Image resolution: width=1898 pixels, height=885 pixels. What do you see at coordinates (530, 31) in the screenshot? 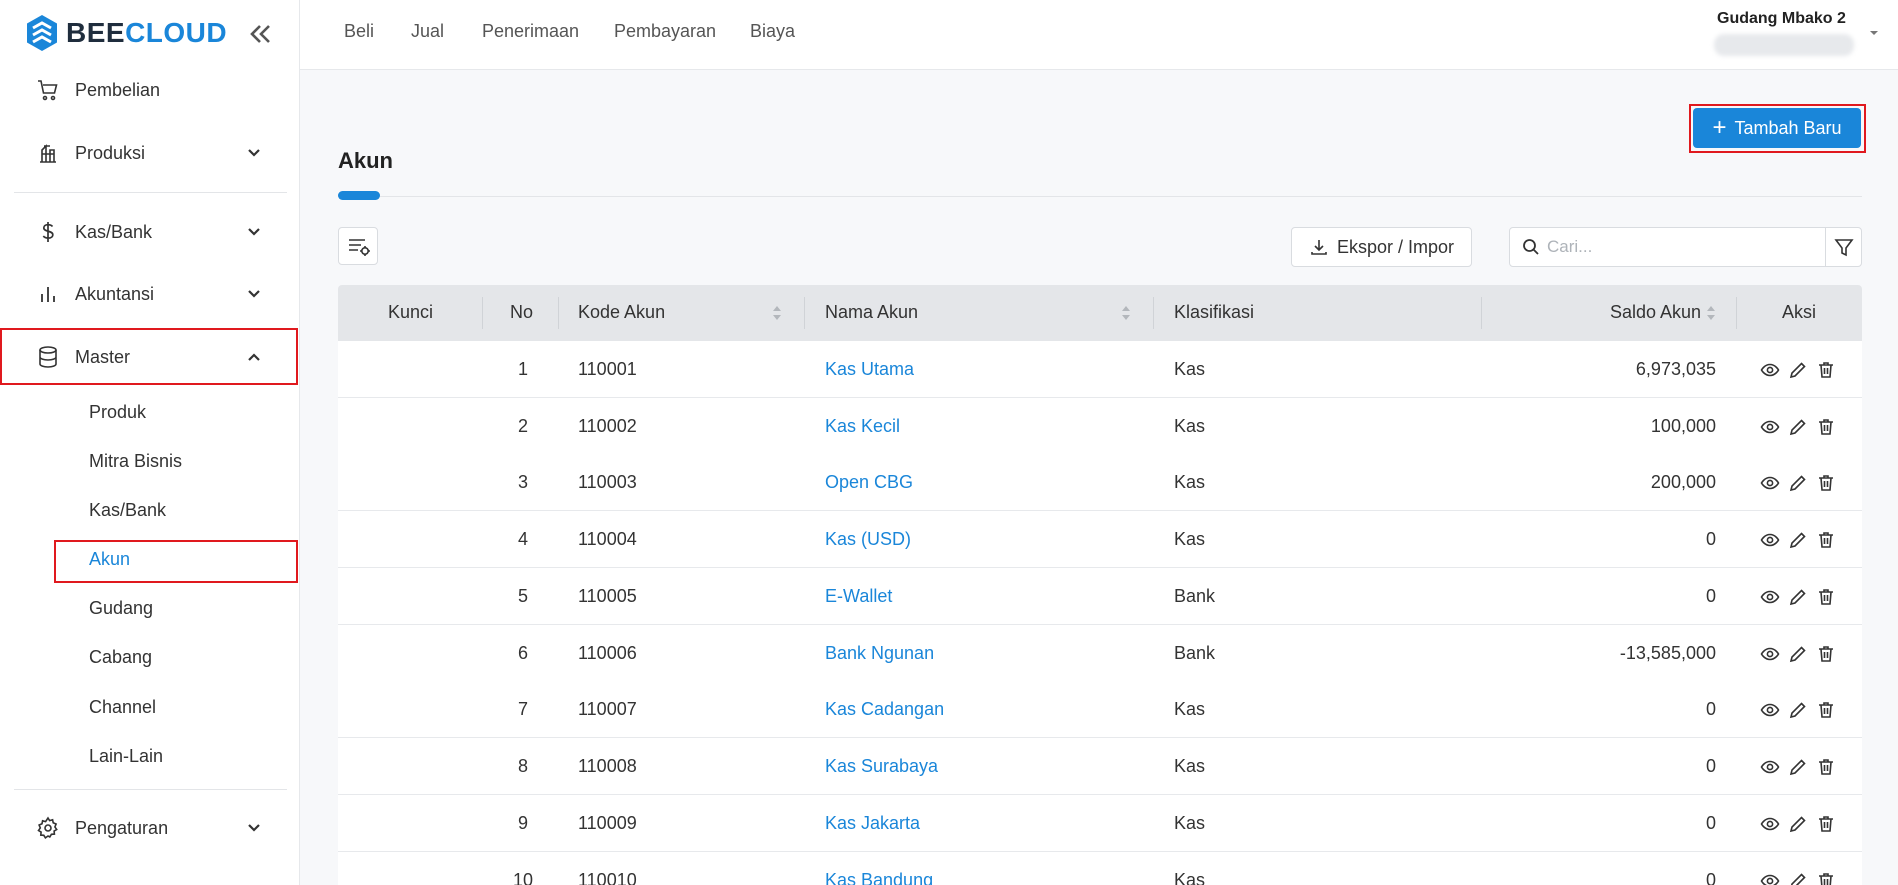
I see `topnav-penerimaan: Penerimaan` at bounding box center [530, 31].